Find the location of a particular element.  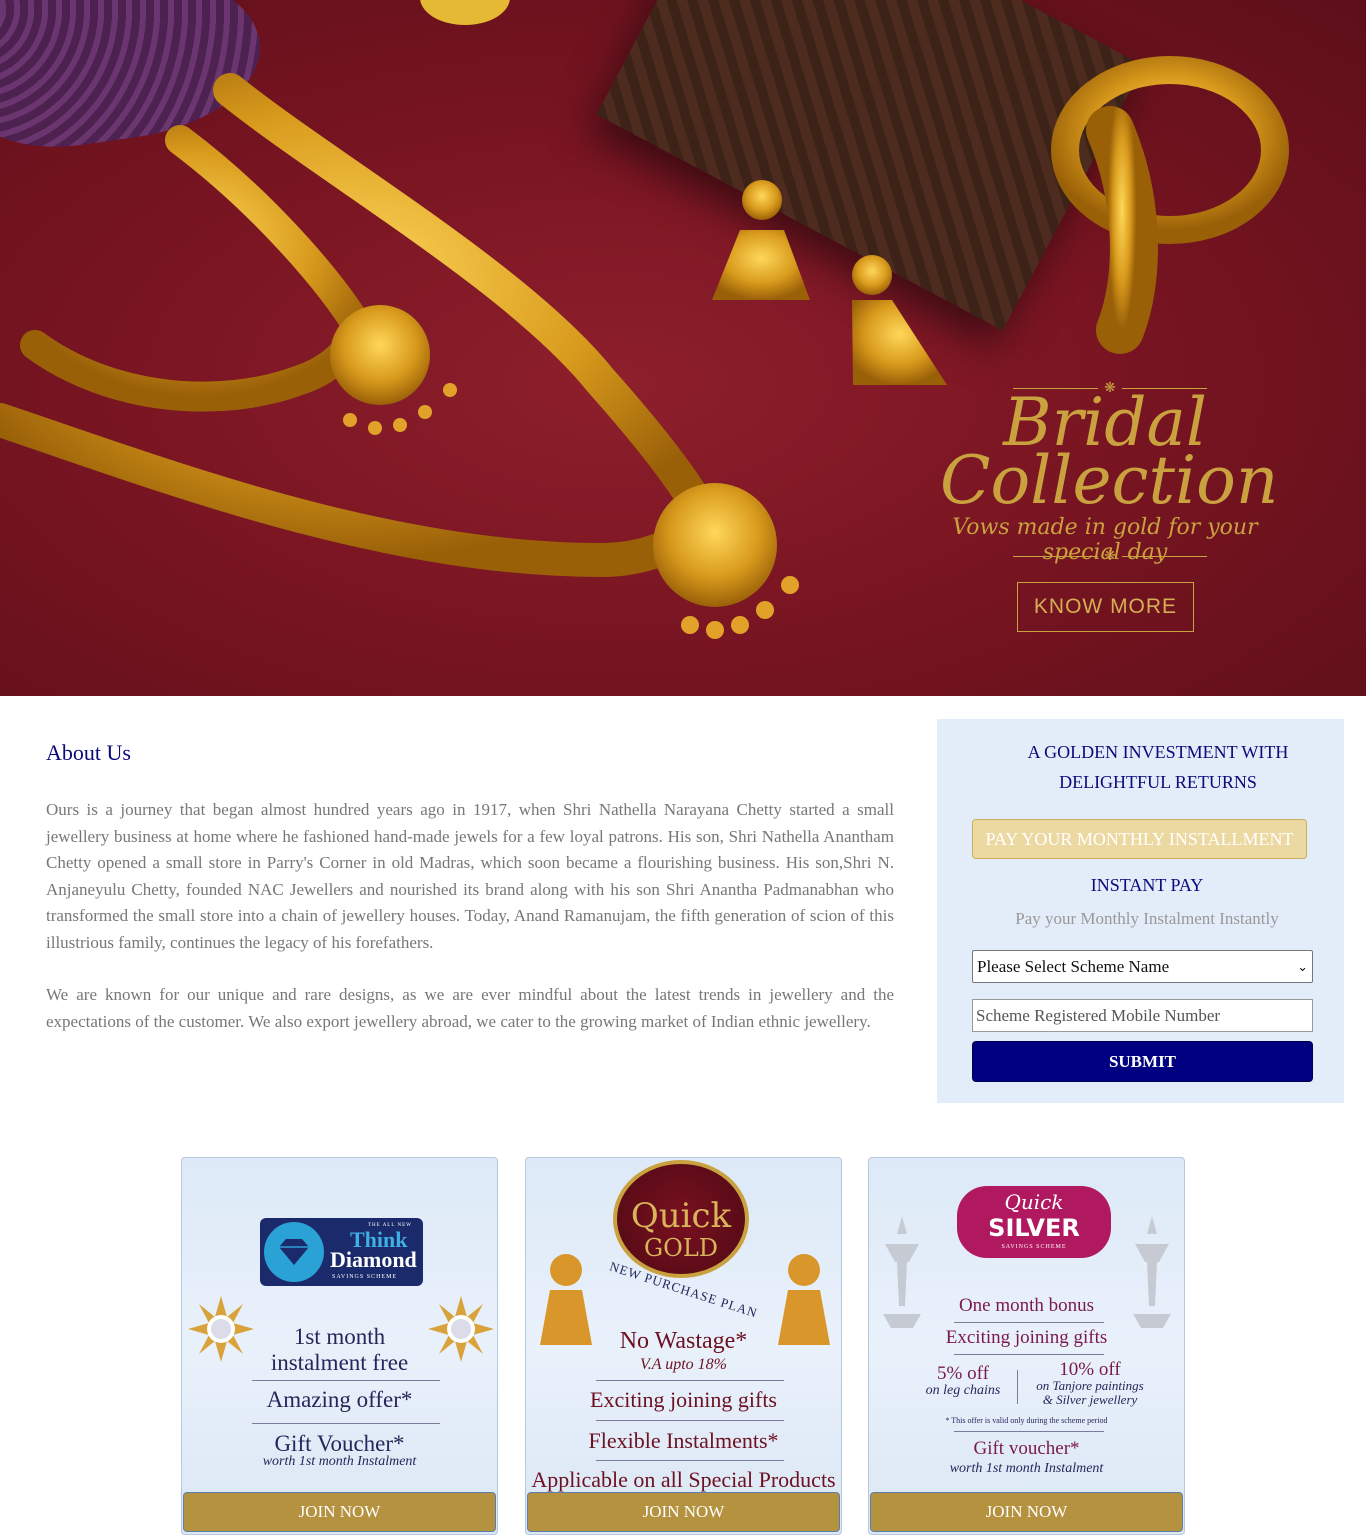

short-necklace-pendant is located at coordinates (380, 355).